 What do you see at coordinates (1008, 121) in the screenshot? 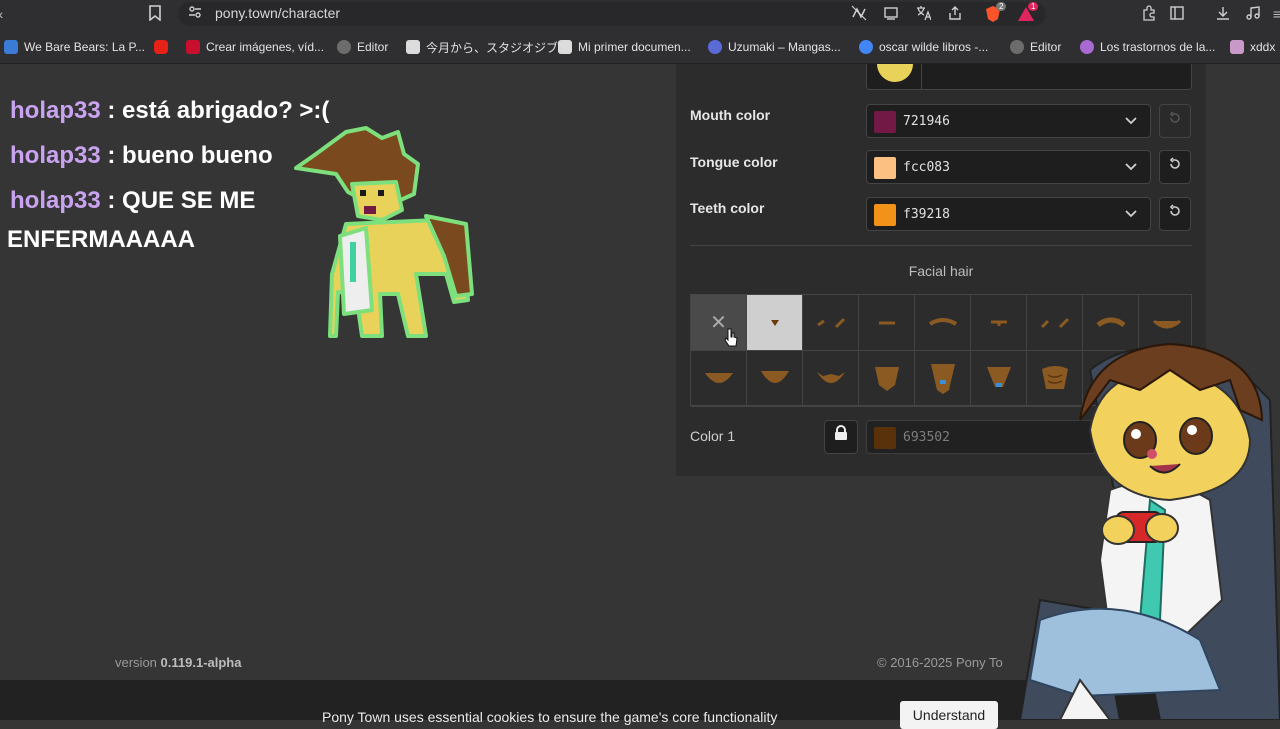
I see `mouth-color-select: 721946` at bounding box center [1008, 121].